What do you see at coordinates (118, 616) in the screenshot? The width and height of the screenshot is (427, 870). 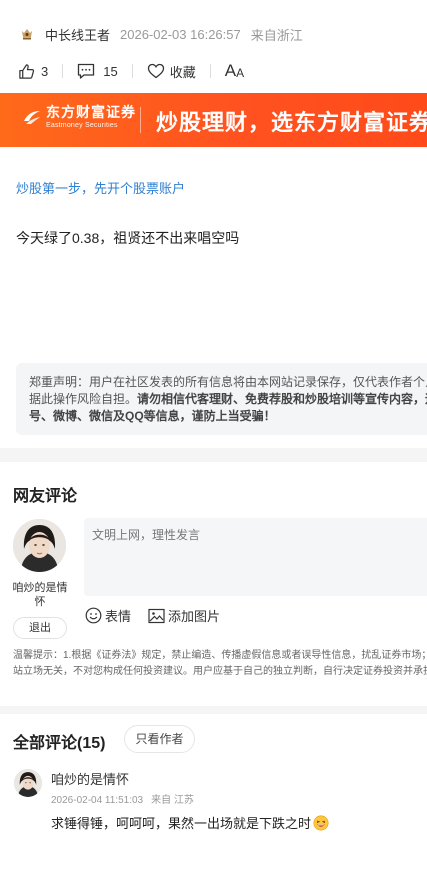 I see `emoji-label: 表情` at bounding box center [118, 616].